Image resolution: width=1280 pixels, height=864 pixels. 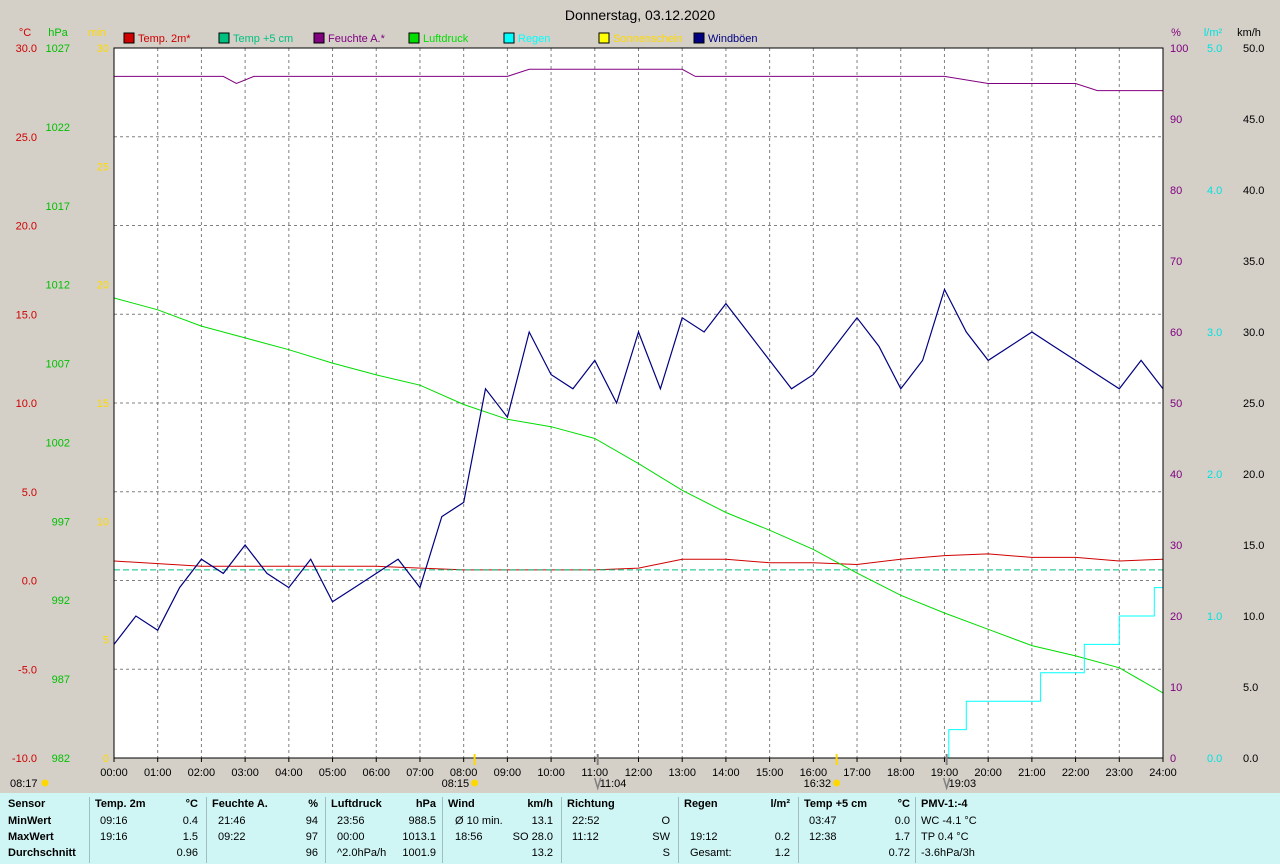 What do you see at coordinates (963, 784) in the screenshot?
I see `moonset-label: 19:03` at bounding box center [963, 784].